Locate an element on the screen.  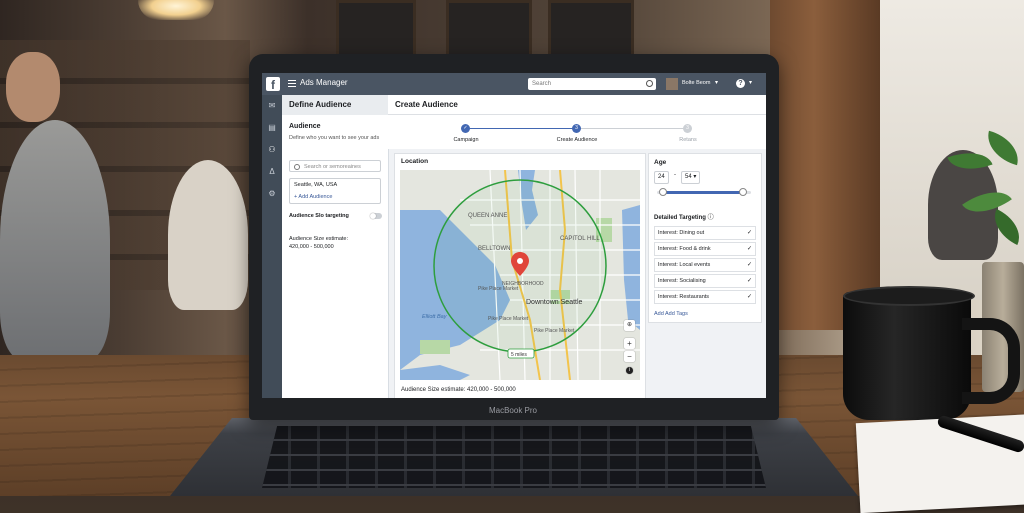
audience-size-label: Audience Size estimate: is located at coordinates (319, 239).